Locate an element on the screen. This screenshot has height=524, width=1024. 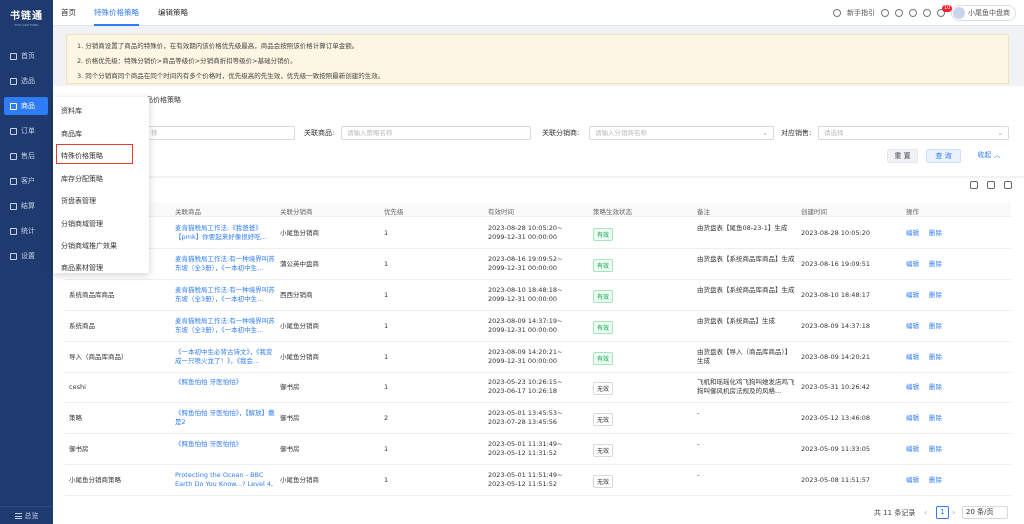
sidebar-item-label: 统计 is located at coordinates (28, 231).